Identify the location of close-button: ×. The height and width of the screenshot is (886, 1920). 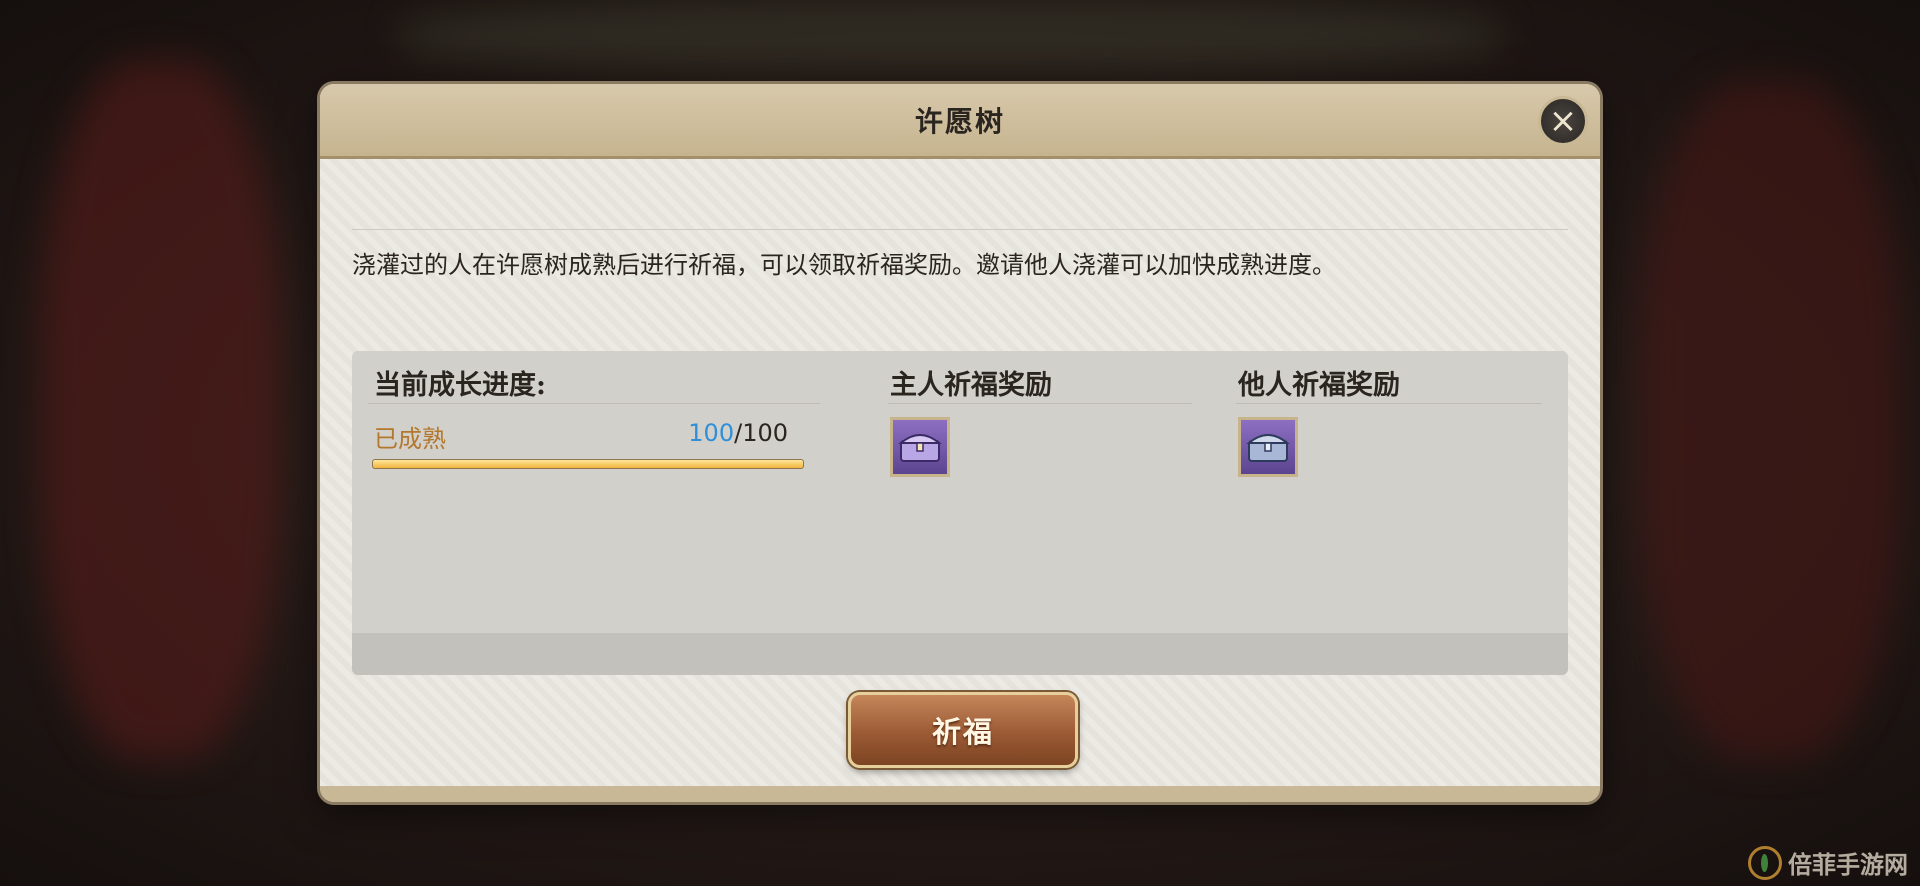
(1563, 121).